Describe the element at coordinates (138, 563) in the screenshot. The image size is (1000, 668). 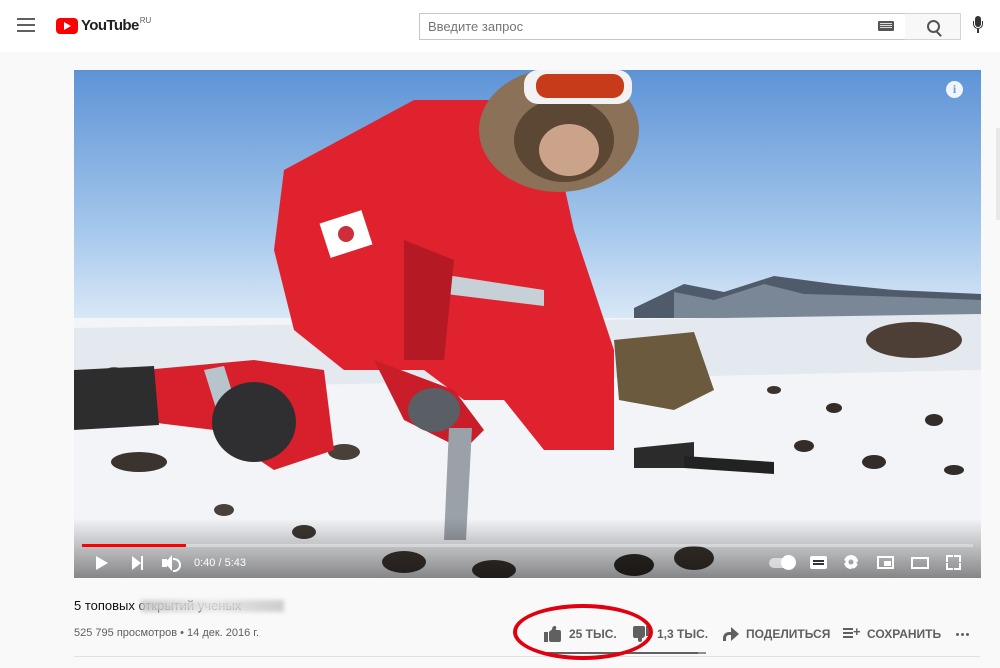
I see `next-icon` at that location.